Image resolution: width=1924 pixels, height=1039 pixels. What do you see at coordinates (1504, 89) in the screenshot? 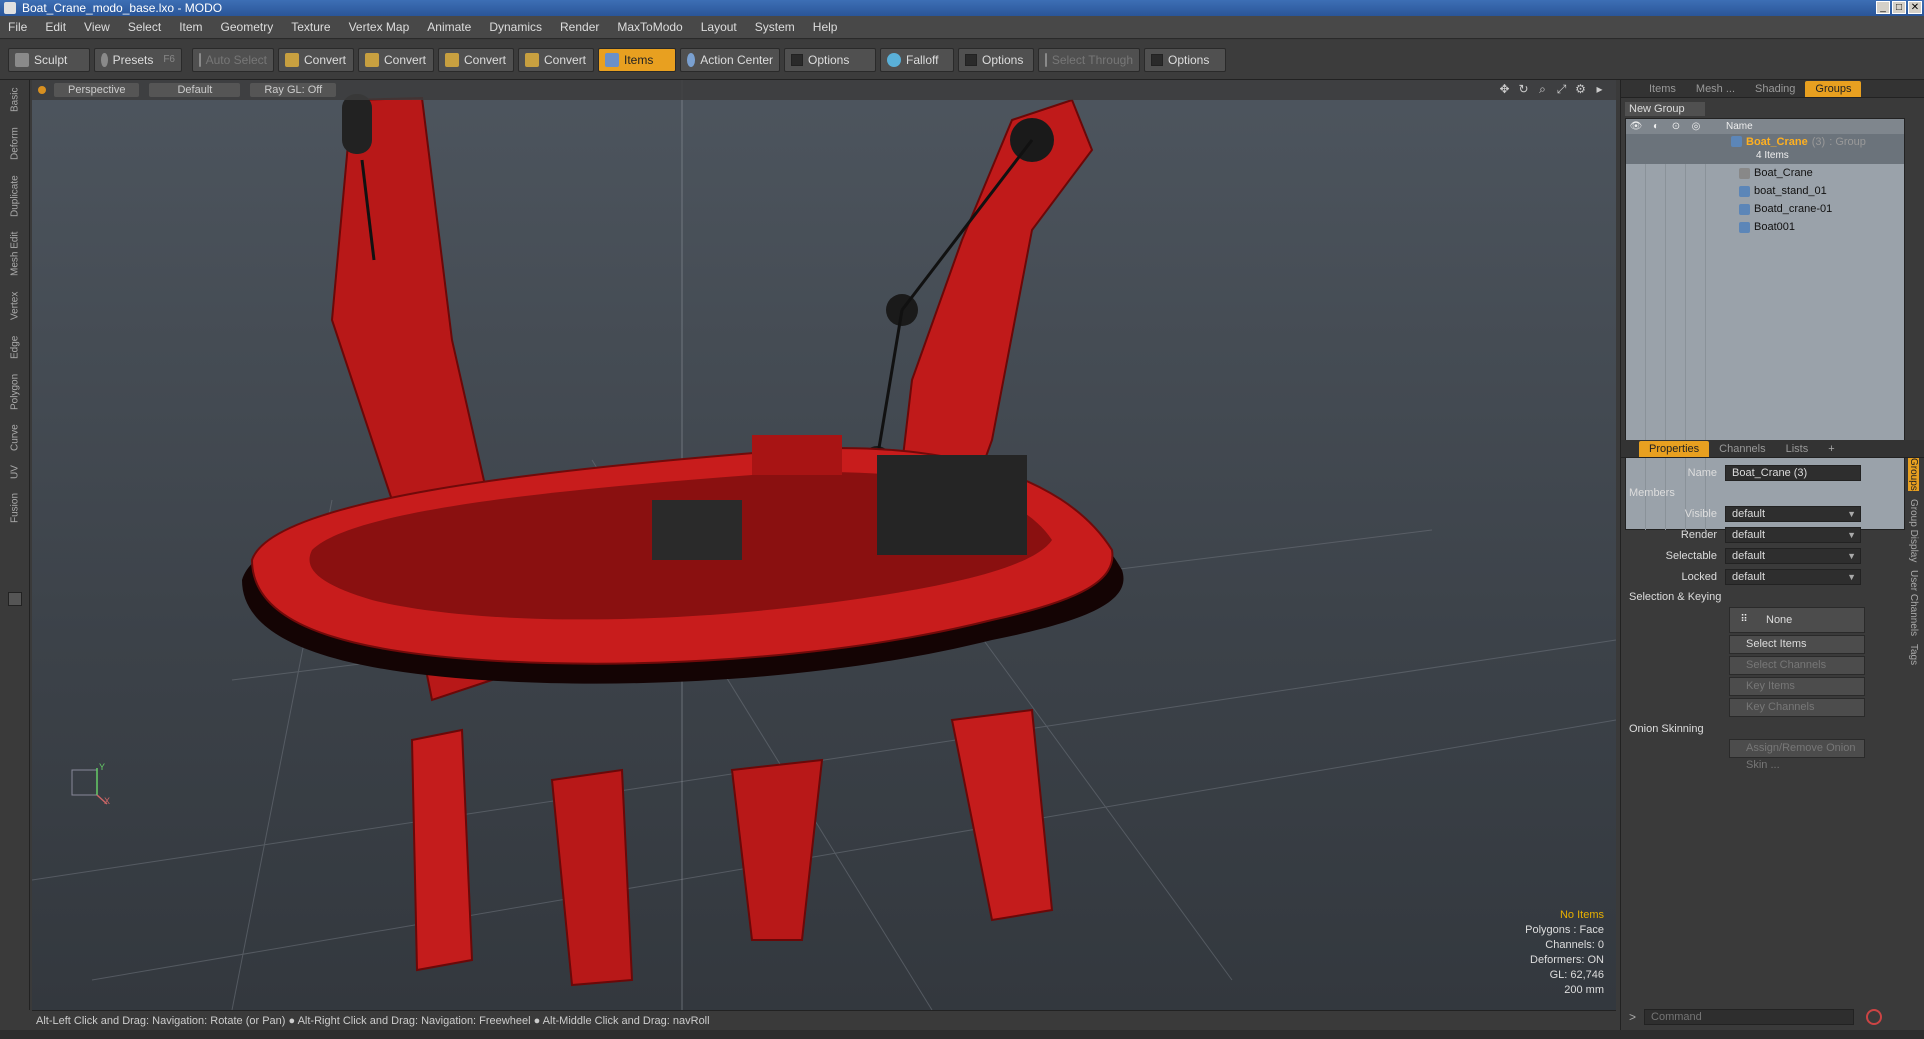
I see `pan-icon: ✥` at bounding box center [1504, 89].